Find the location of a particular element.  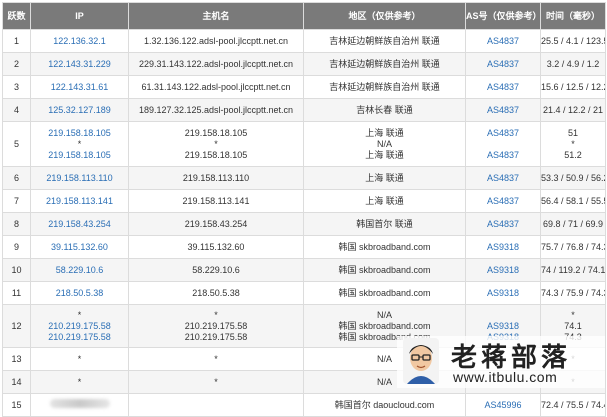

cell-location: 韩国首尔 联通 is located at coordinates (384, 224).